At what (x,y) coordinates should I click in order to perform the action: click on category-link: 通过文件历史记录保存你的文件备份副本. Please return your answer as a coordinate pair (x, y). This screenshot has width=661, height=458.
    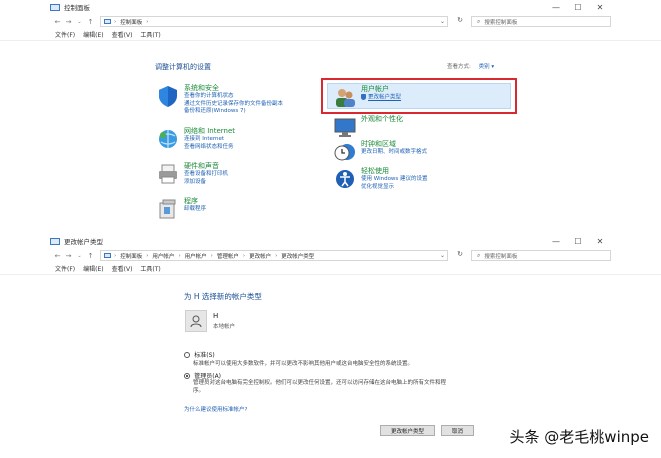
    Looking at the image, I should click on (233, 105).